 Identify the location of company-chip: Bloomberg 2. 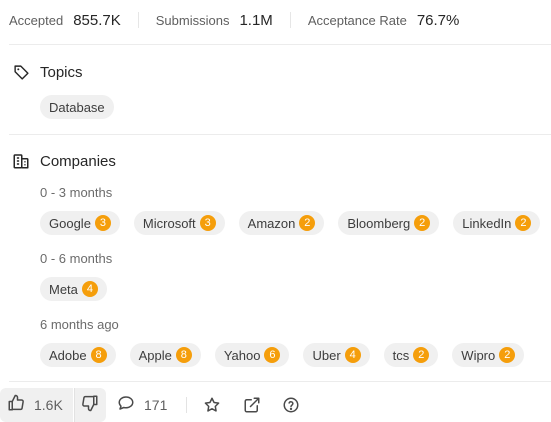
(389, 223).